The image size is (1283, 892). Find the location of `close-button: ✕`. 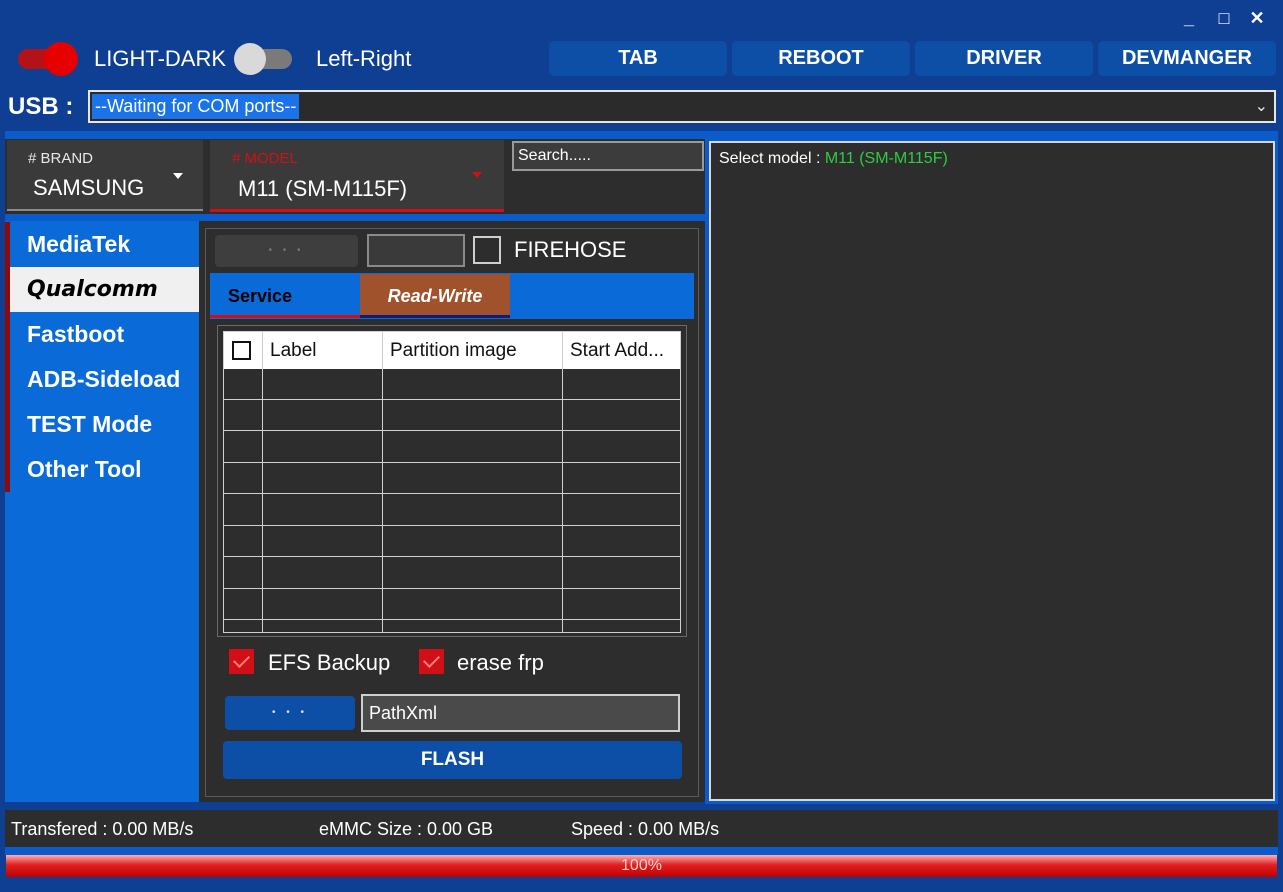

close-button: ✕ is located at coordinates (1257, 18).